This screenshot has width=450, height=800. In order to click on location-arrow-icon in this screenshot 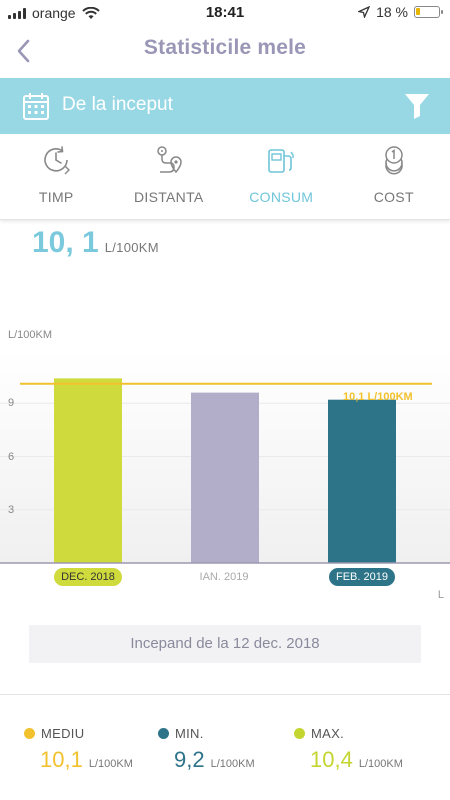, I will do `click(364, 12)`.